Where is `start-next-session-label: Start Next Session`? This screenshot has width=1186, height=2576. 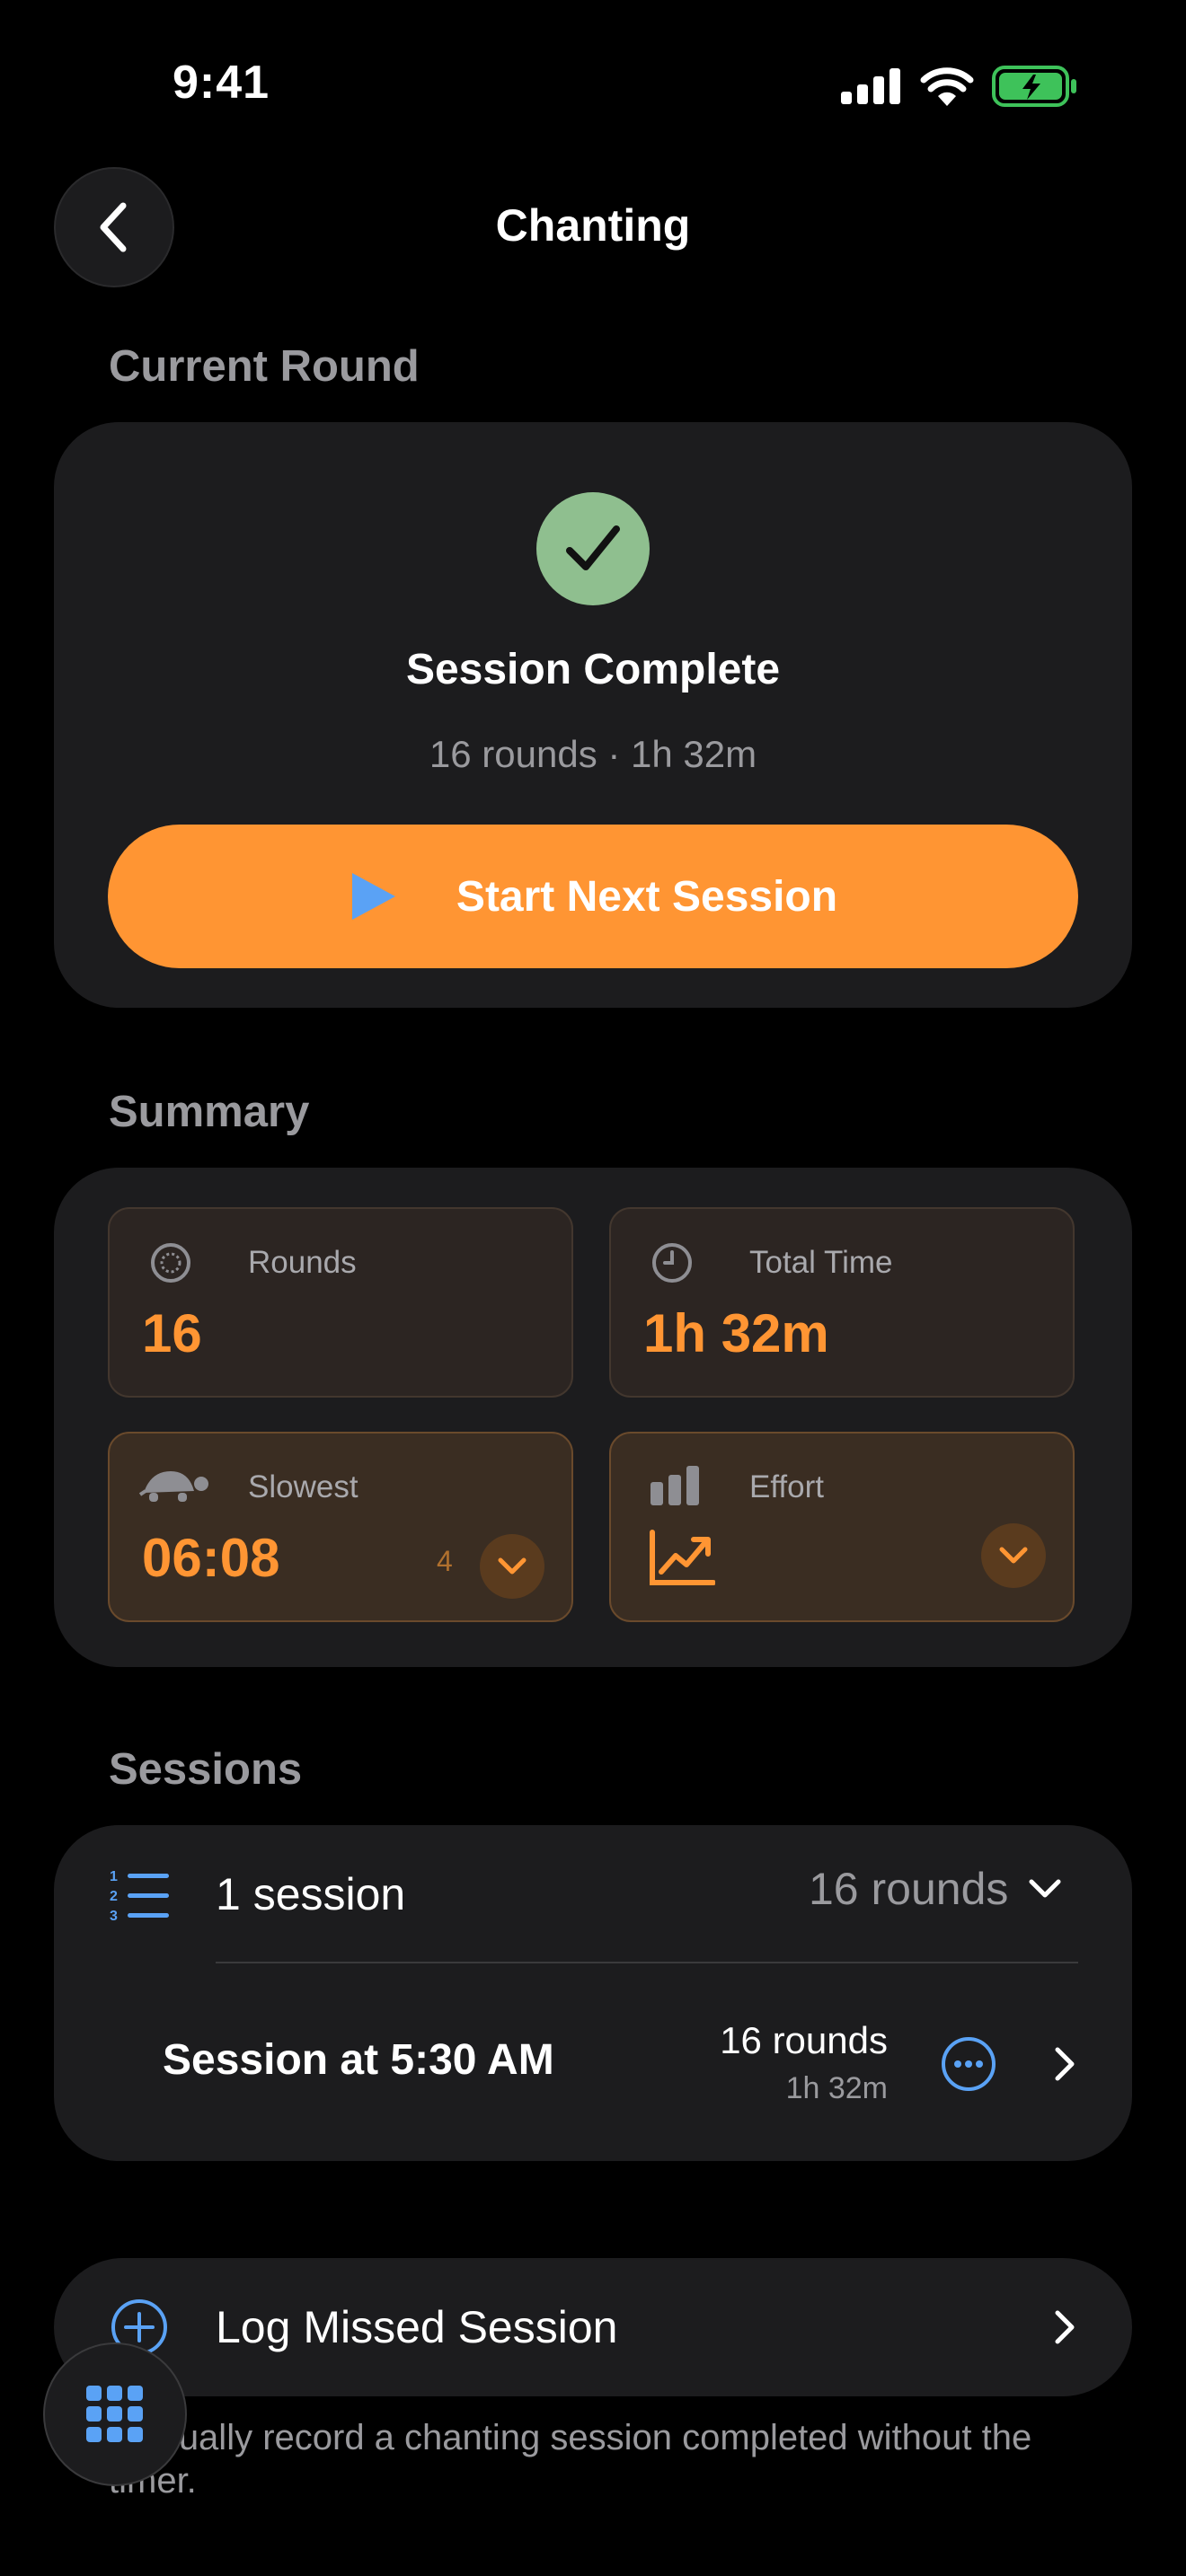 start-next-session-label: Start Next Session is located at coordinates (647, 896).